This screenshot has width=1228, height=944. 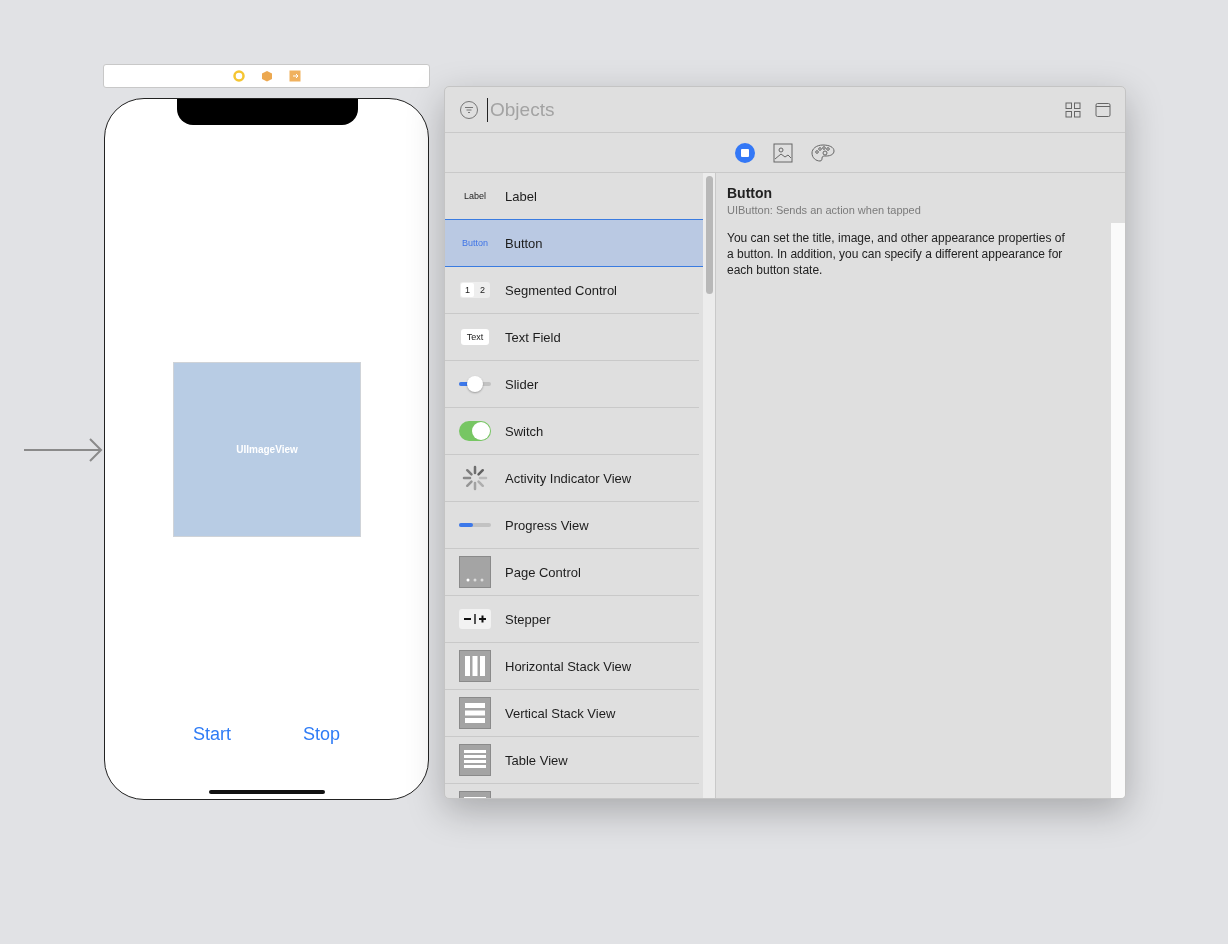 What do you see at coordinates (475, 619) in the screenshot?
I see `stepper-icon` at bounding box center [475, 619].